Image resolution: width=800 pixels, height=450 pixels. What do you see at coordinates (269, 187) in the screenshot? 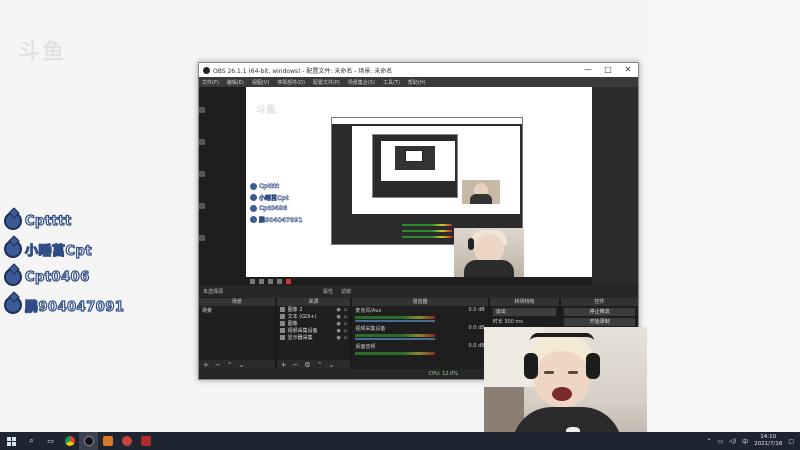
I see `preview-name-text: Cptttt` at bounding box center [269, 187].